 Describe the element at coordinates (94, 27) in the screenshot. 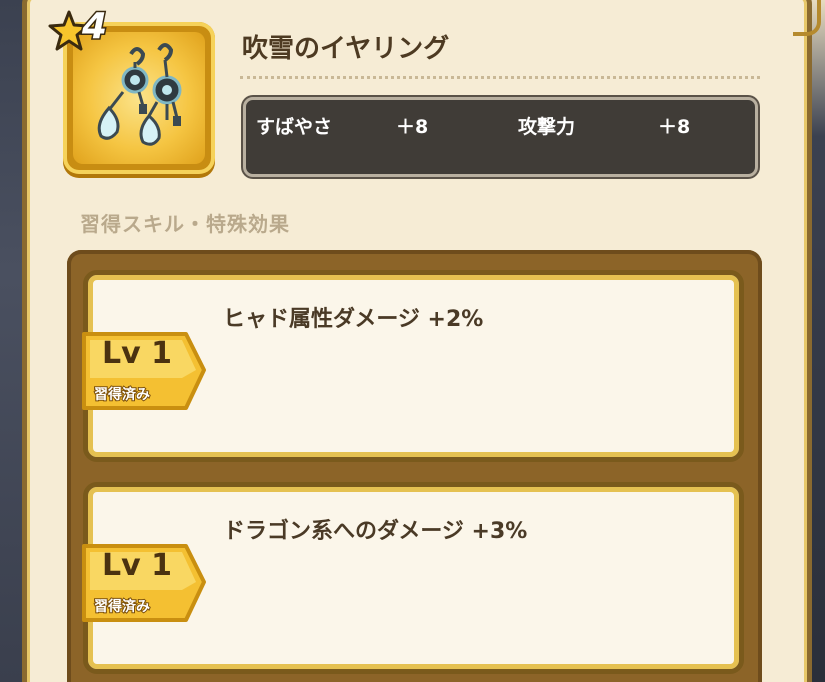

I see `rarity-number: 4` at that location.